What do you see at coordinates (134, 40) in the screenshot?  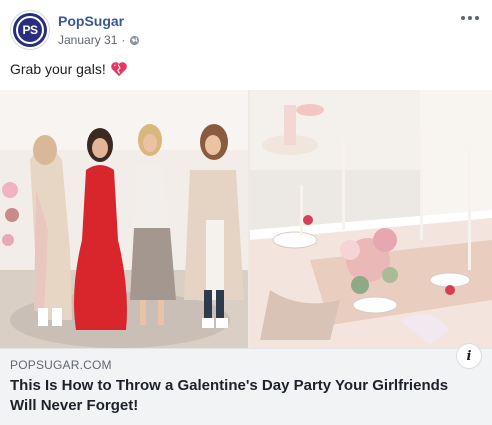 I see `globe-icon` at bounding box center [134, 40].